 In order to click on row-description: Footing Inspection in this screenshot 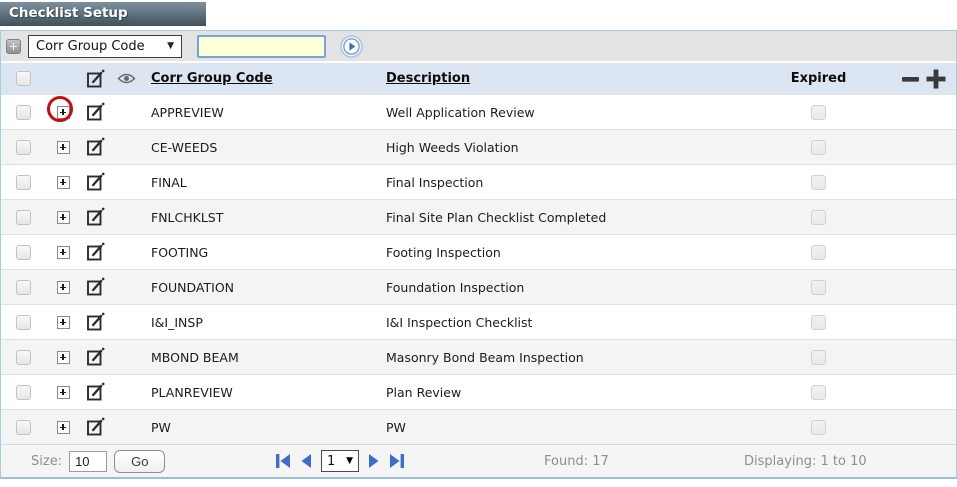, I will do `click(443, 252)`.